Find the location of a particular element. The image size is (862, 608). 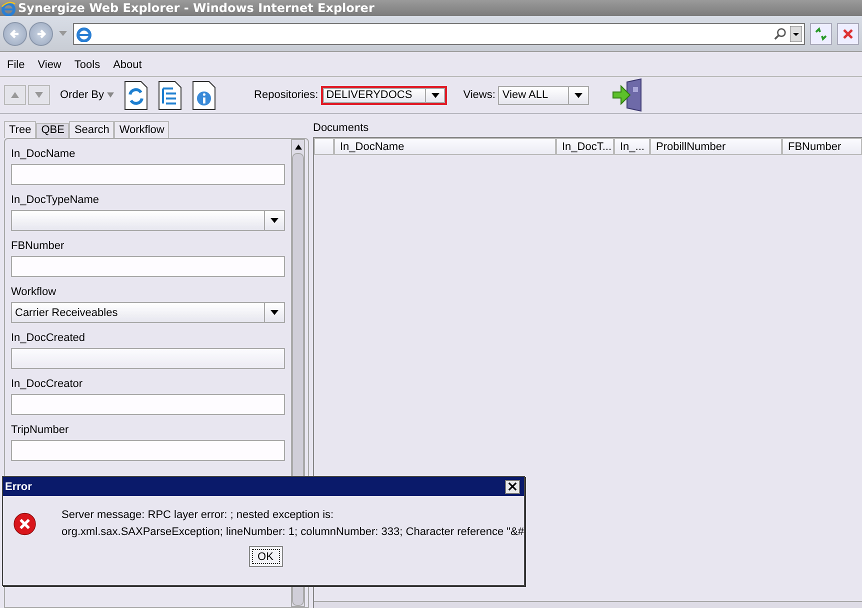

menu-item: Tools is located at coordinates (87, 65).